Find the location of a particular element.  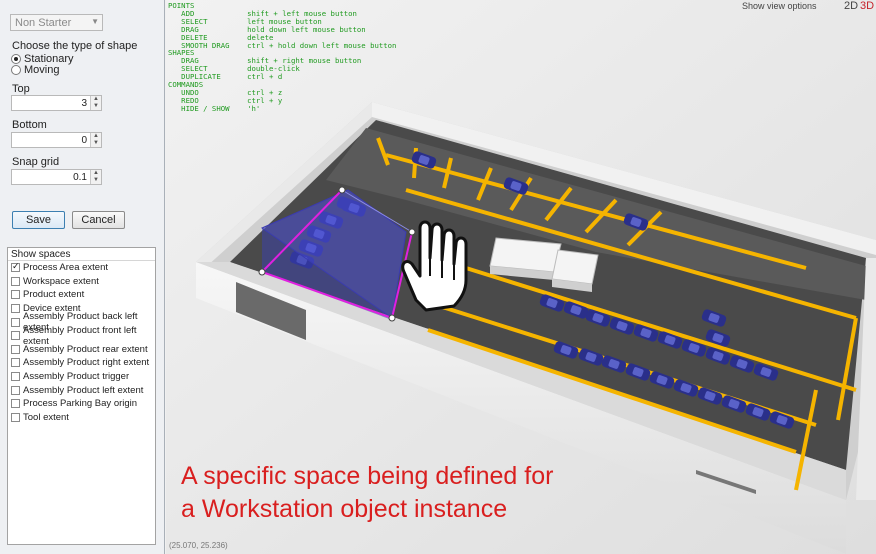

space-item: Product extent is located at coordinates (81, 295).